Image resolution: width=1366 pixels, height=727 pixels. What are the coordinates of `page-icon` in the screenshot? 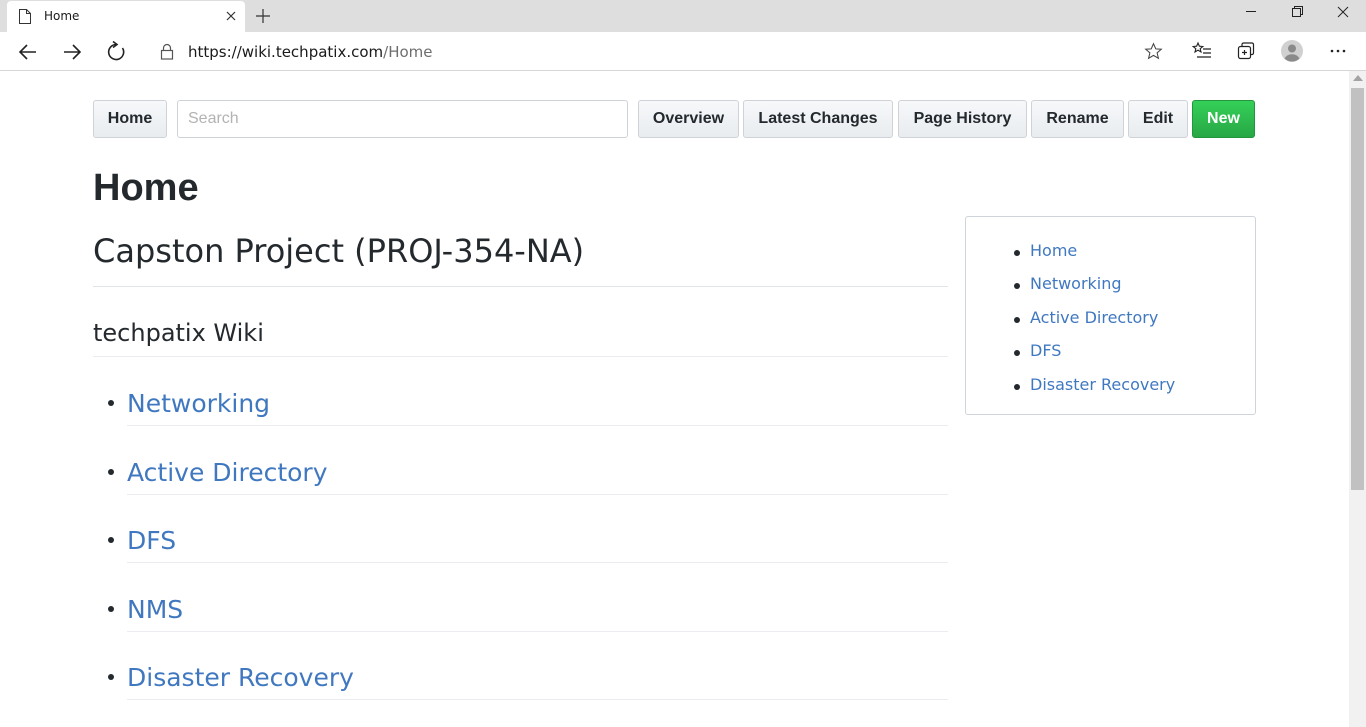 It's located at (25, 16).